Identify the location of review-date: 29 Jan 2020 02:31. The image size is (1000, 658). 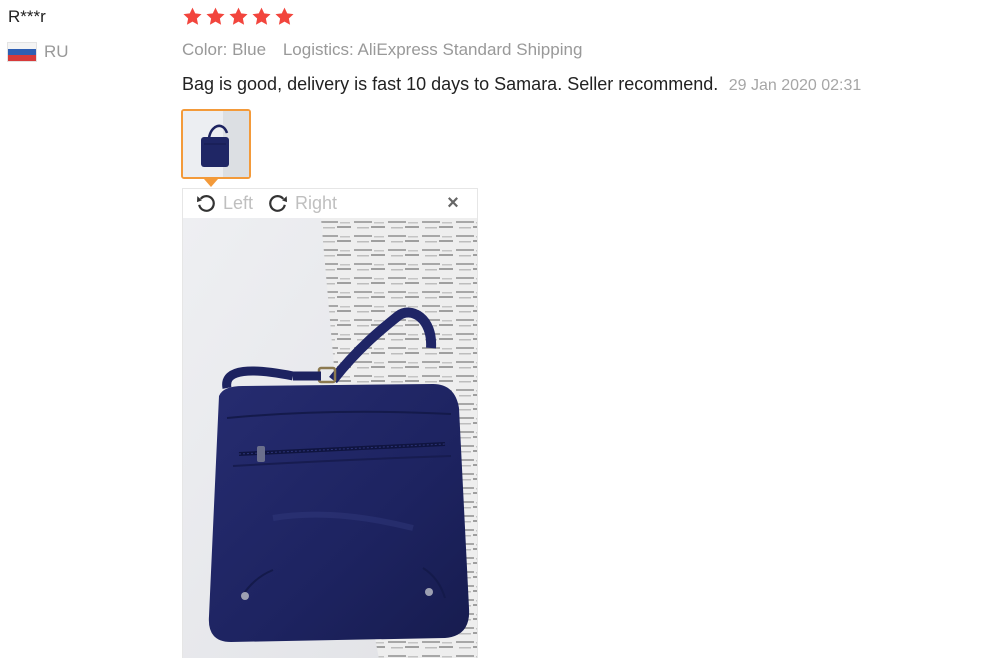
(795, 85).